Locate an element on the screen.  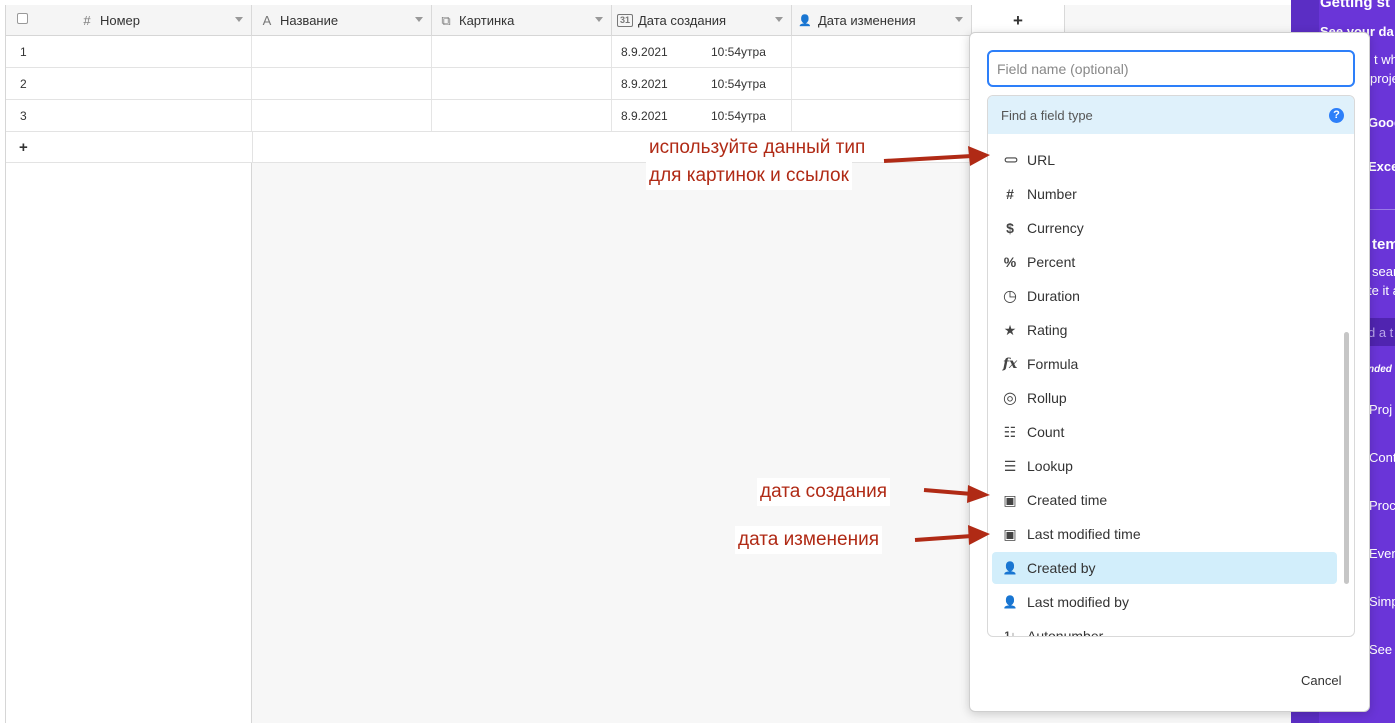
arrow-modified is located at coordinates (943, 538).